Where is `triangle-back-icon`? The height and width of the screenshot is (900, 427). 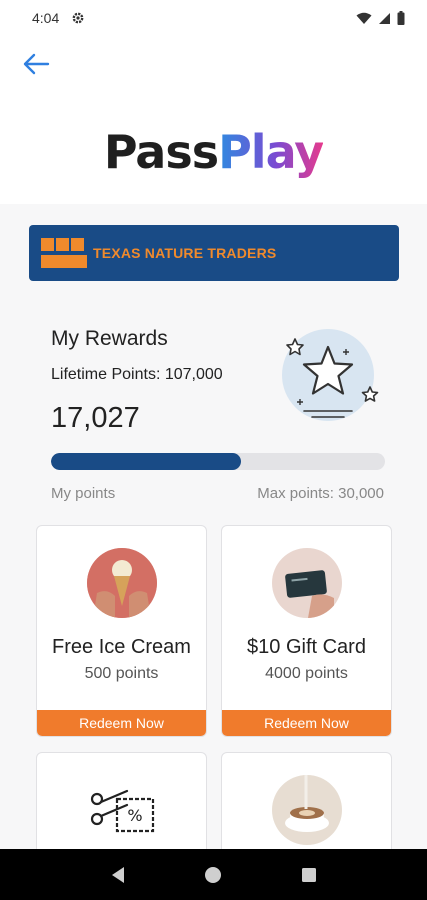
triangle-back-icon is located at coordinates (117, 874).